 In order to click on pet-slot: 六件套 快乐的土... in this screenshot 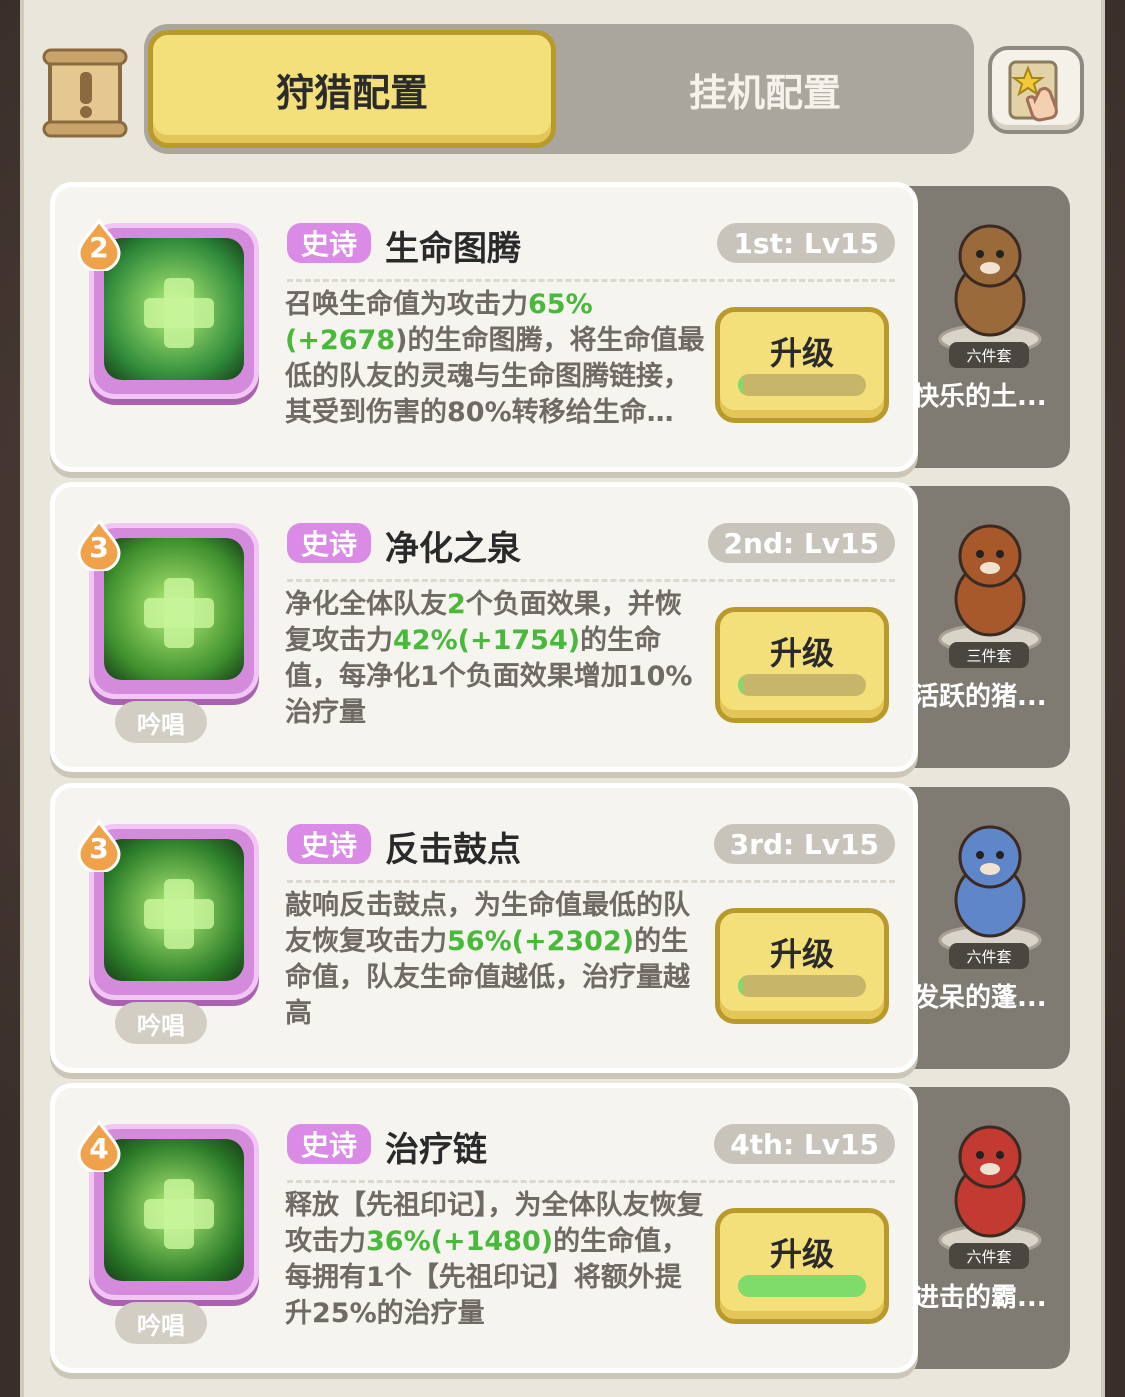, I will do `click(987, 327)`.